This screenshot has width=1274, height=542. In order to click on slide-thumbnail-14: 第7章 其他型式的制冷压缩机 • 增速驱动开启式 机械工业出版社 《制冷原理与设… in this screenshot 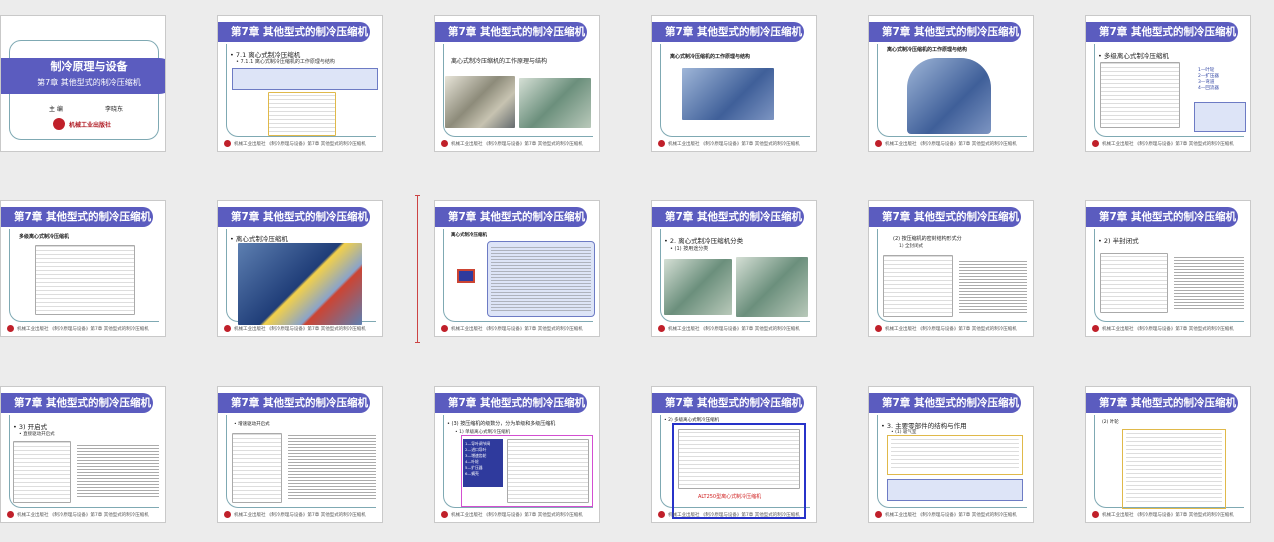, I will do `click(300, 454)`.